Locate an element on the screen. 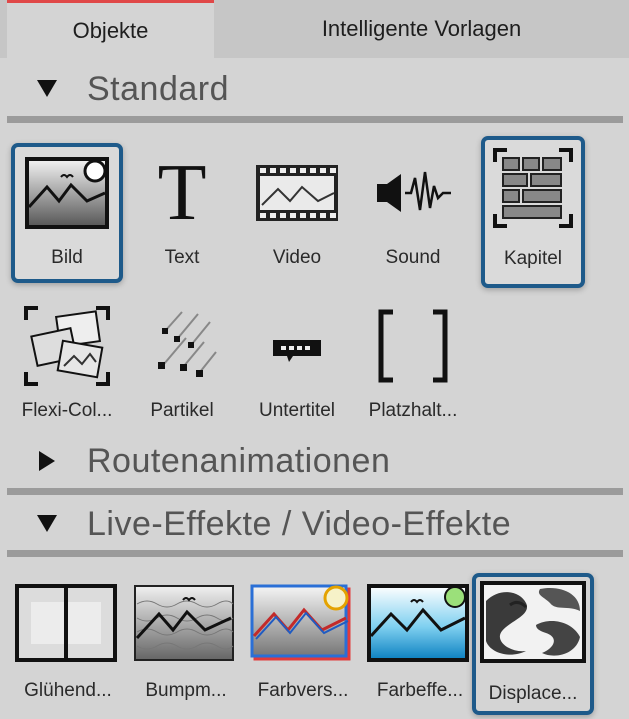  section-standard-header: Standard is located at coordinates (315, 89).